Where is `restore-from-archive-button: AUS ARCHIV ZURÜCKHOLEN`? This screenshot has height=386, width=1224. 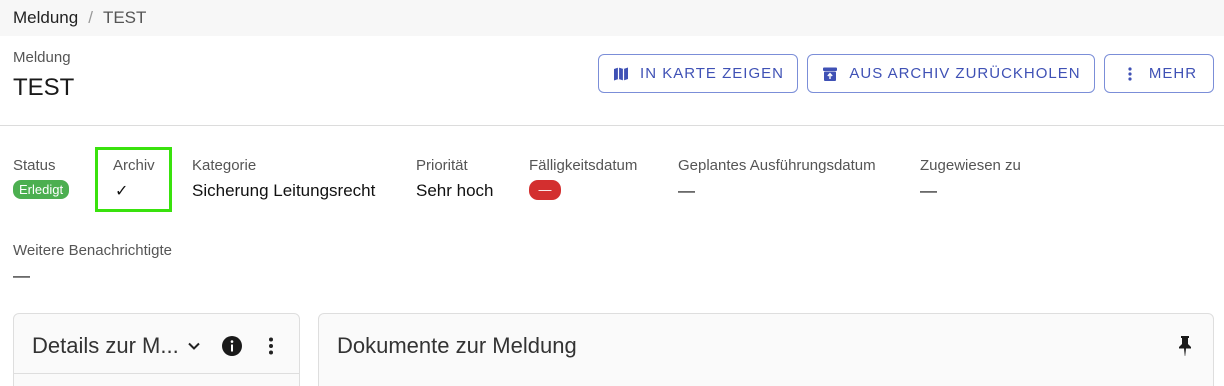 restore-from-archive-button: AUS ARCHIV ZURÜCKHOLEN is located at coordinates (951, 73).